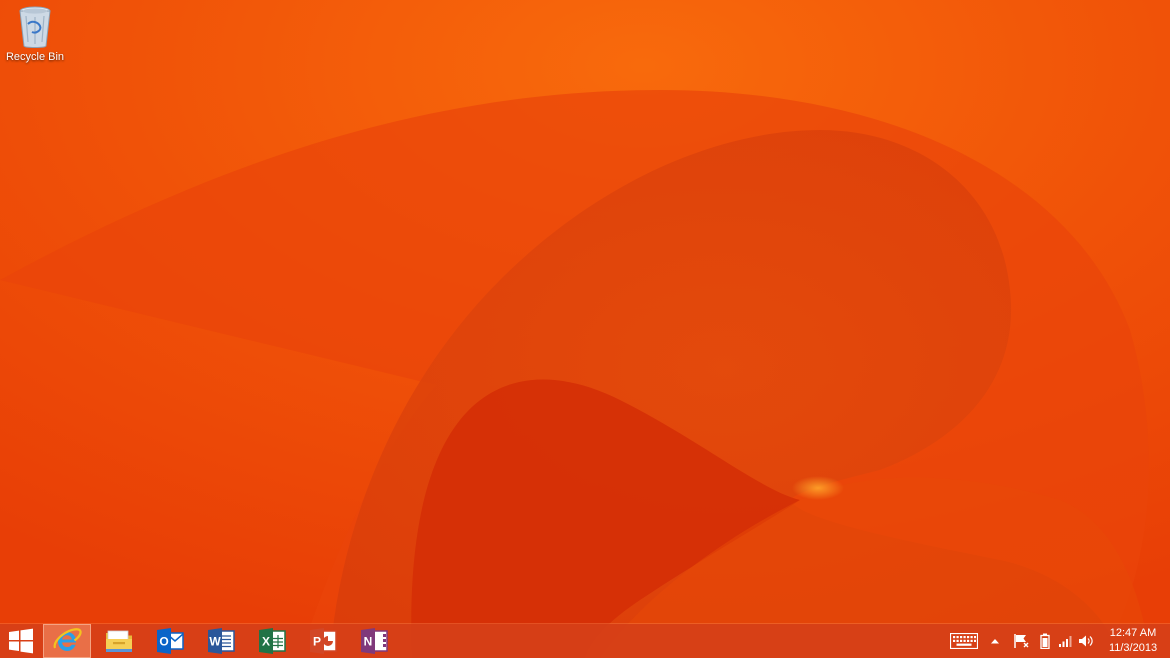 The height and width of the screenshot is (658, 1170). I want to click on taskbar-onenote: N, so click(374, 641).